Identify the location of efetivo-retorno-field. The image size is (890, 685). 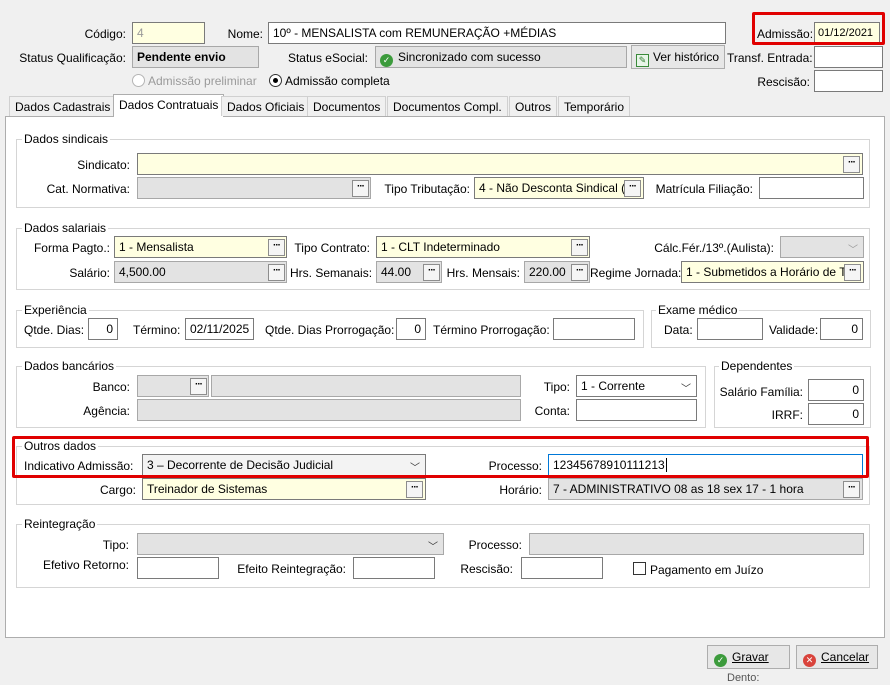
(178, 568).